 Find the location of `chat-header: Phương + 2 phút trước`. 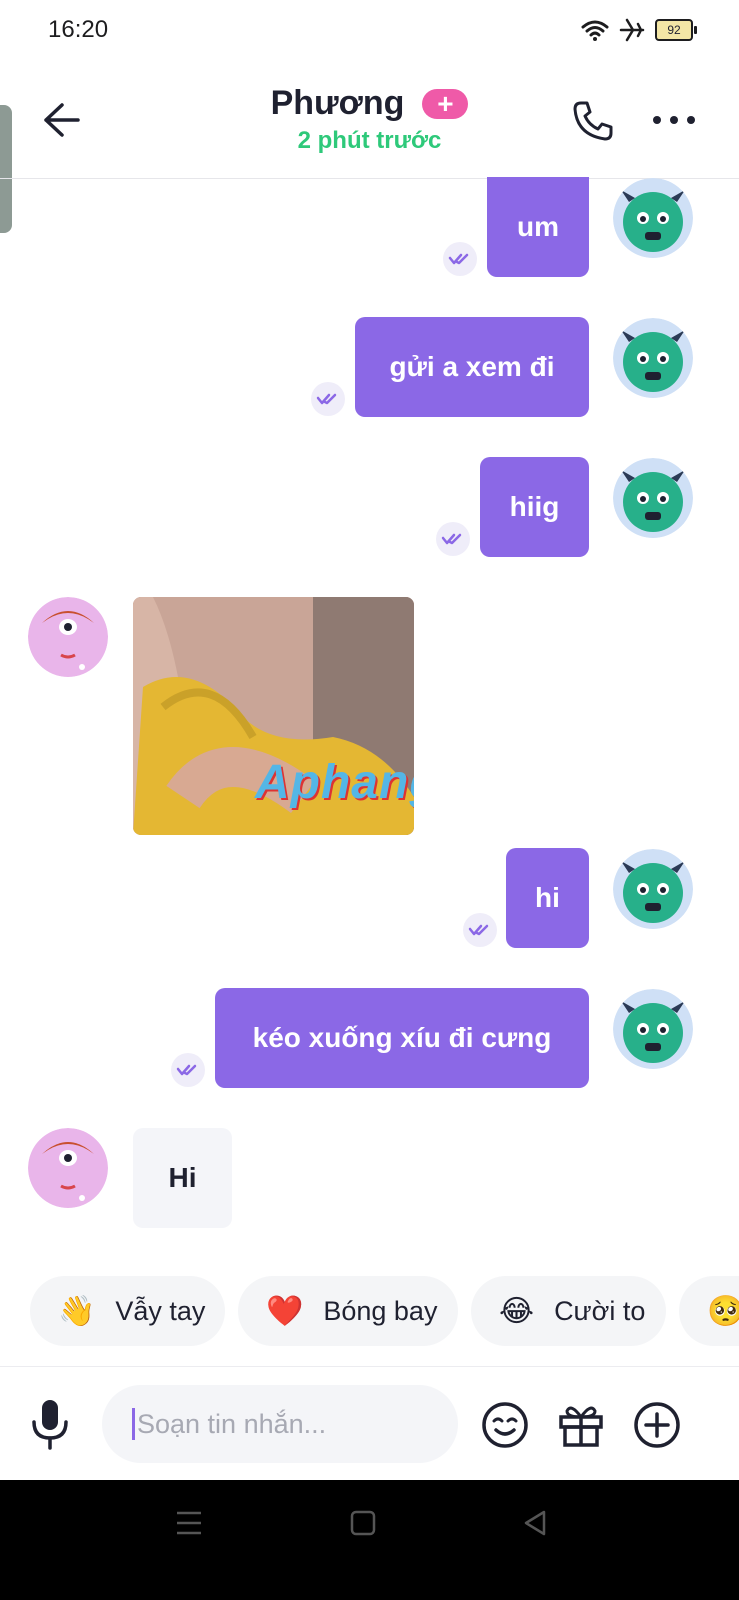

chat-header: Phương + 2 phút trước is located at coordinates (369, 119).